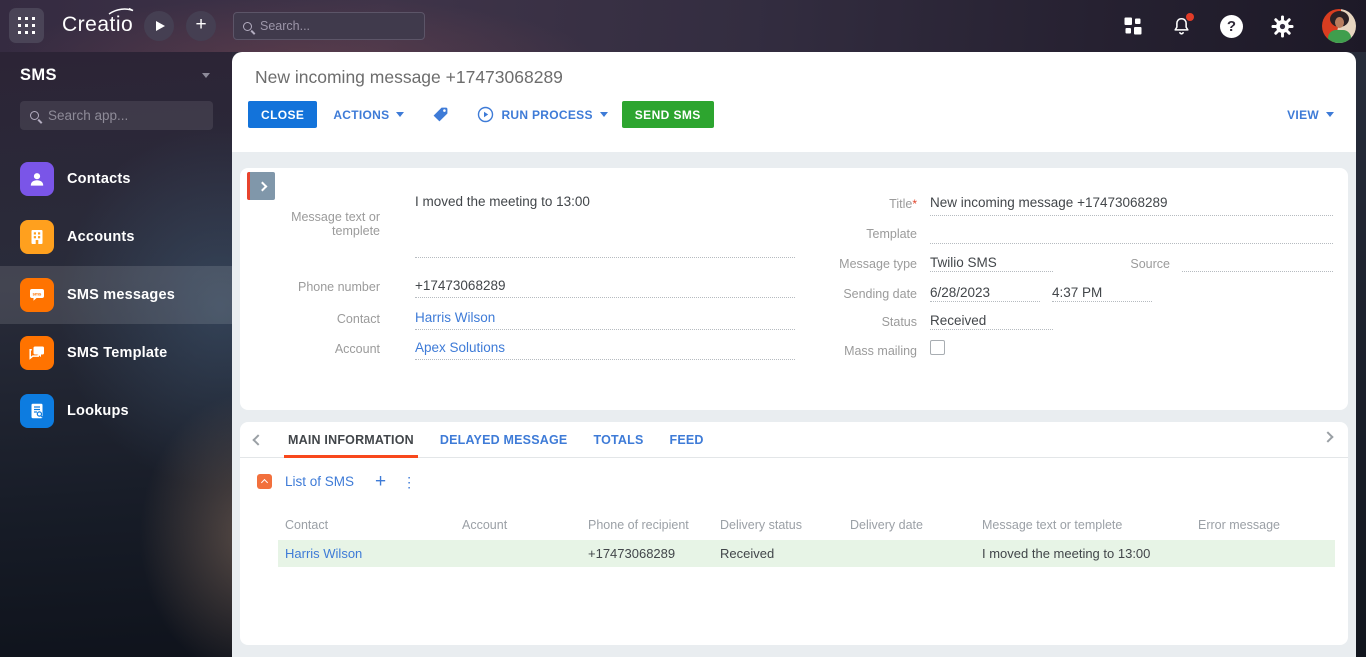 The height and width of the screenshot is (657, 1366). Describe the element at coordinates (338, 287) in the screenshot. I see `phone-number-label: Phone number` at that location.